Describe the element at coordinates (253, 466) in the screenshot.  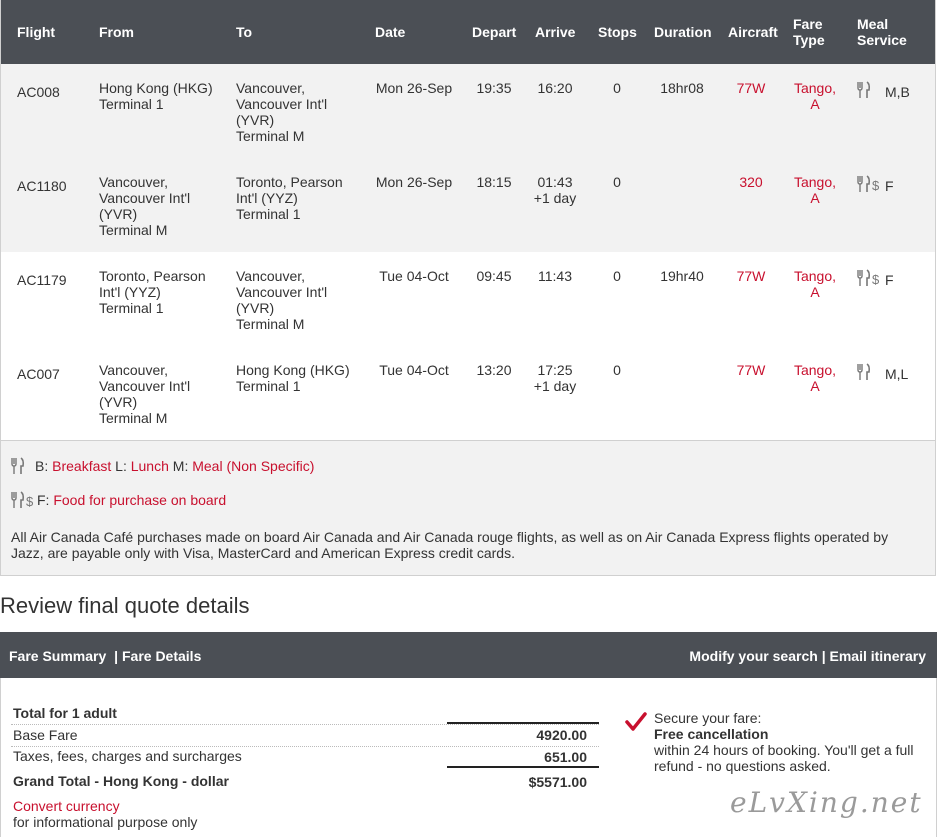
I see `legend-meal-non-specific: Meal (Non Specific)` at that location.